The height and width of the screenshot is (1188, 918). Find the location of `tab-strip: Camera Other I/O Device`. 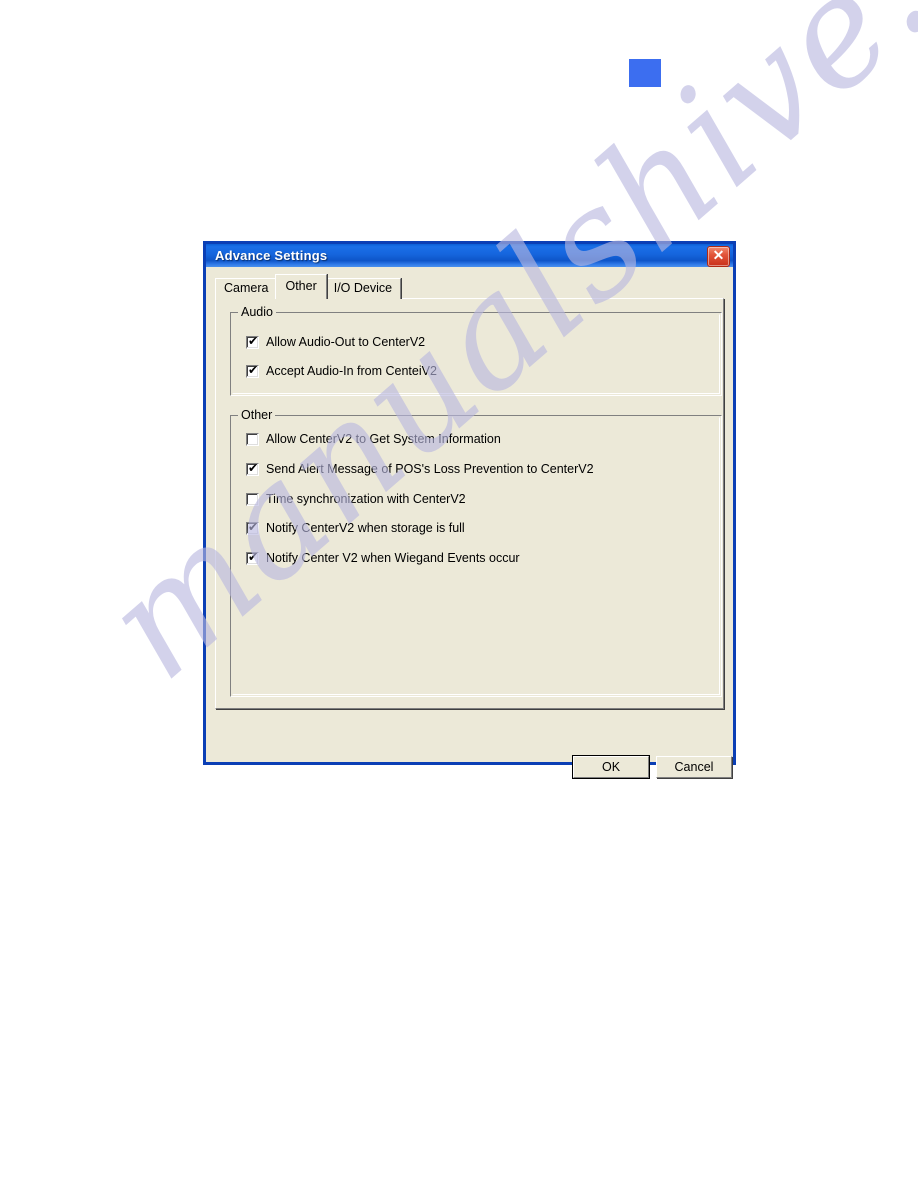

tab-strip: Camera Other I/O Device is located at coordinates (308, 286).